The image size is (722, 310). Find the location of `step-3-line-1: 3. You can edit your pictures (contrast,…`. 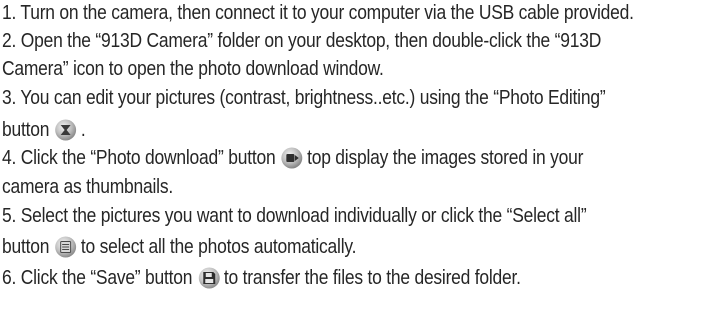

step-3-line-1: 3. You can edit your pictures (contrast,… is located at coordinates (304, 98).